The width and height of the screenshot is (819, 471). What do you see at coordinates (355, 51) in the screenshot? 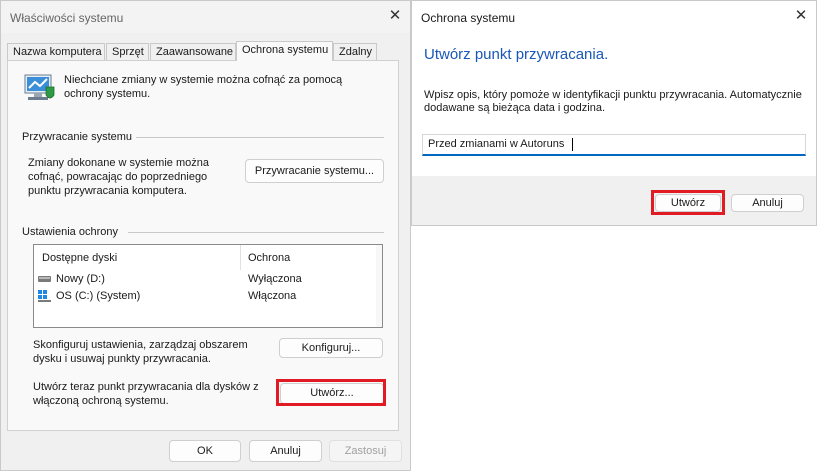
I see `tab-remote: Zdalny` at bounding box center [355, 51].